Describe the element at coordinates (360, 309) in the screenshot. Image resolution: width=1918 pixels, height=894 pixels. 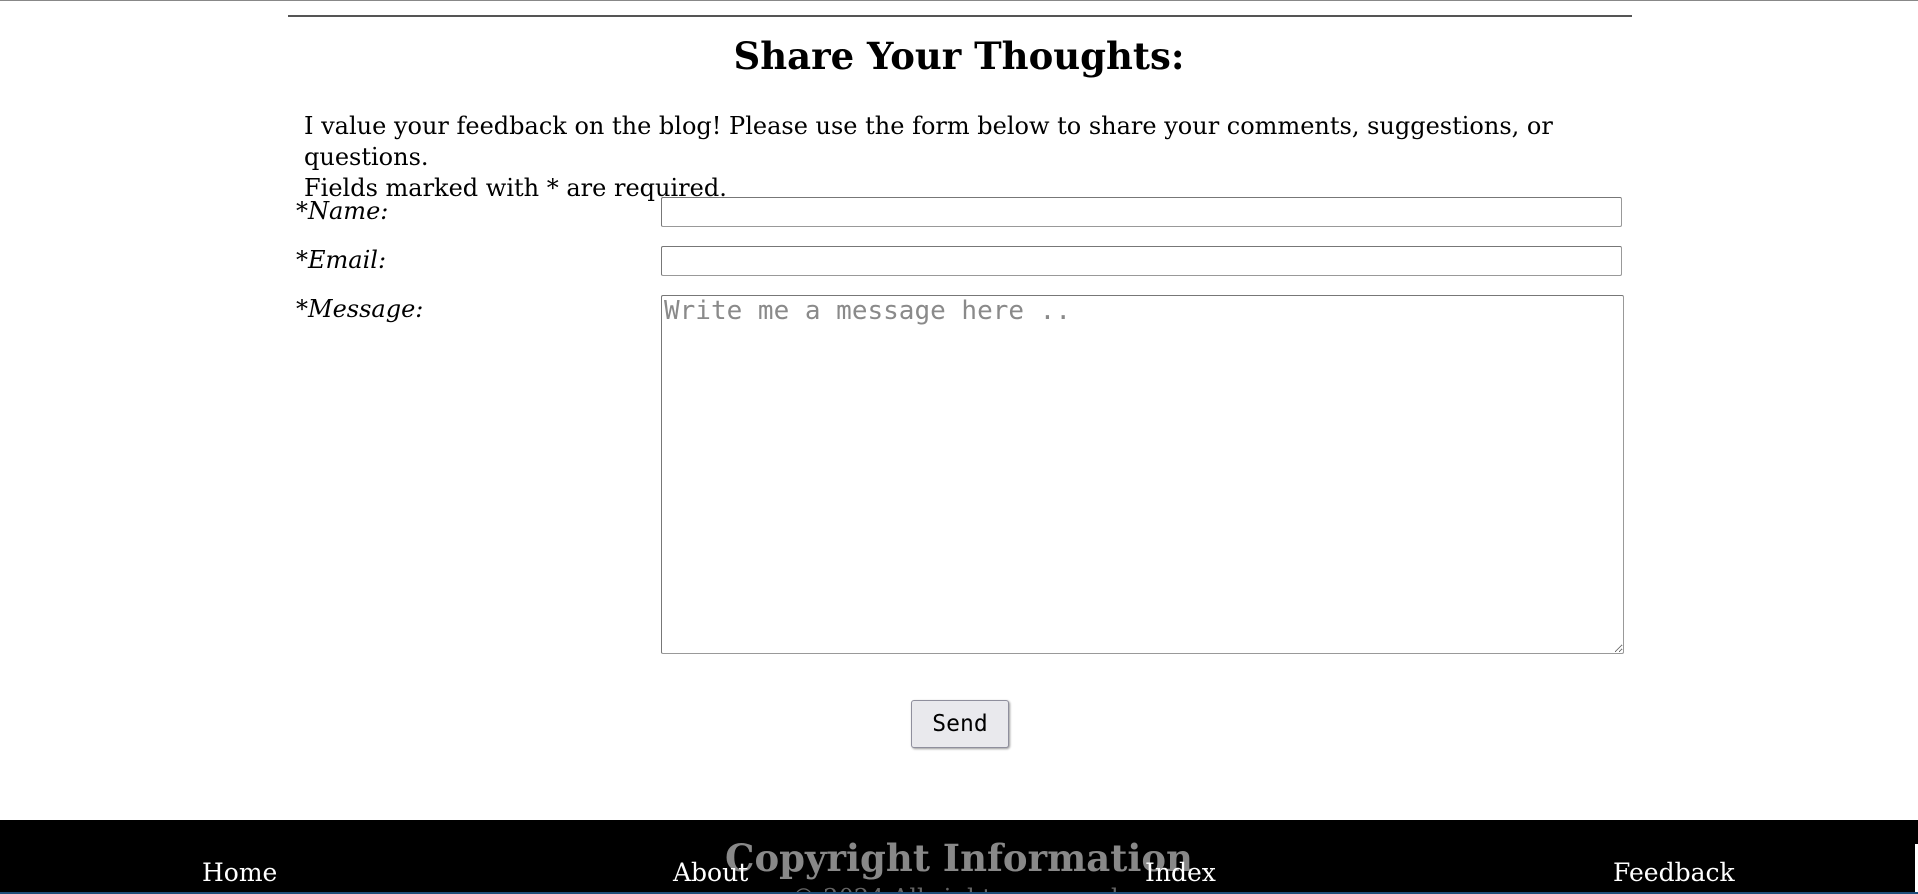
I see `message-label: *Message:` at that location.